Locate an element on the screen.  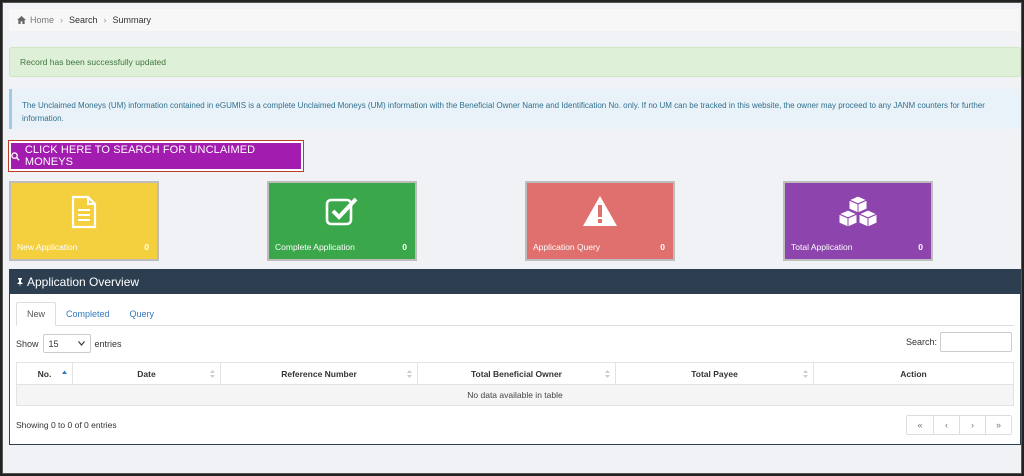
tile-label: Total Application is located at coordinates (822, 247).